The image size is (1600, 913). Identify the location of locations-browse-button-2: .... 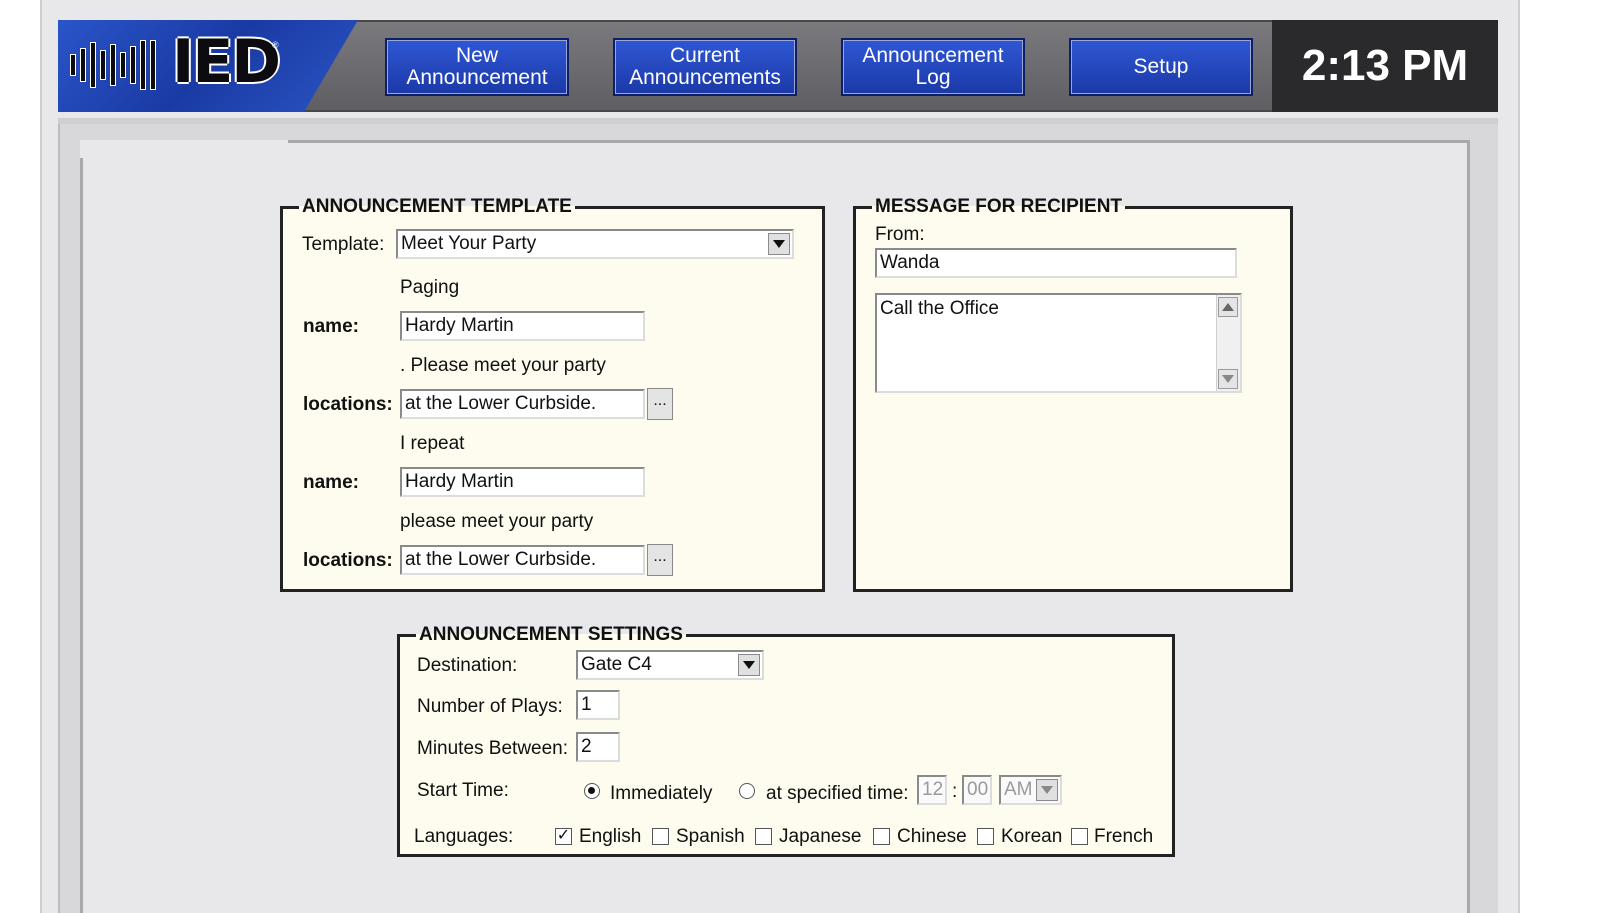
(660, 560).